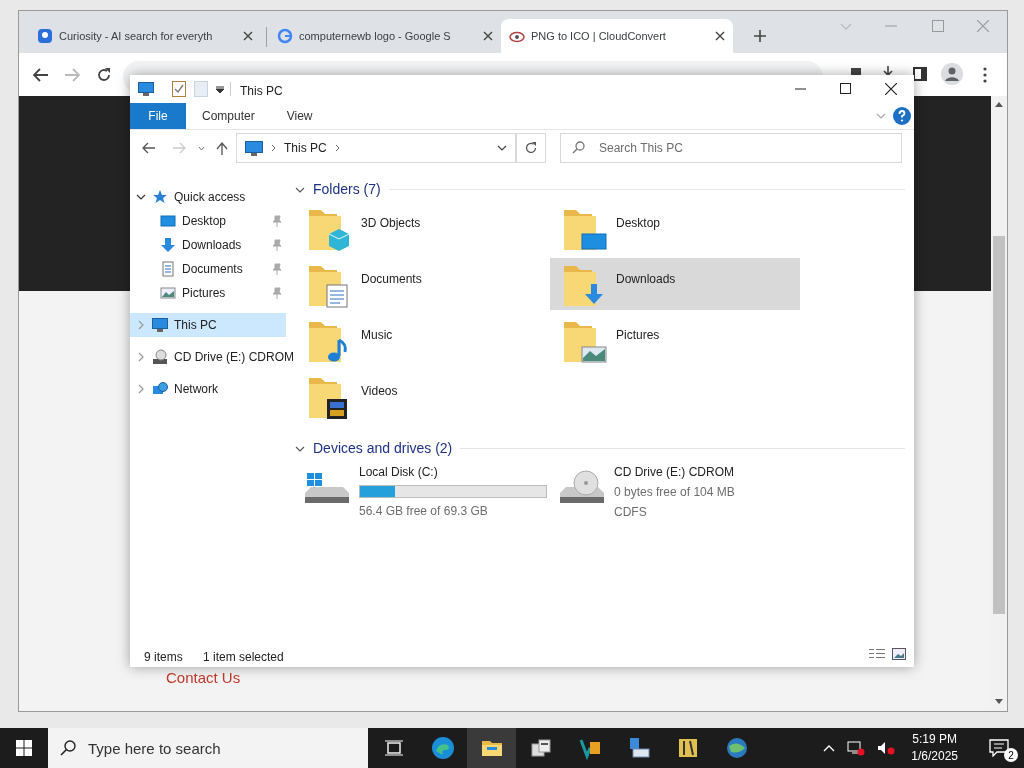 The height and width of the screenshot is (768, 1024). What do you see at coordinates (675, 284) in the screenshot?
I see `folder-item: Downloads` at bounding box center [675, 284].